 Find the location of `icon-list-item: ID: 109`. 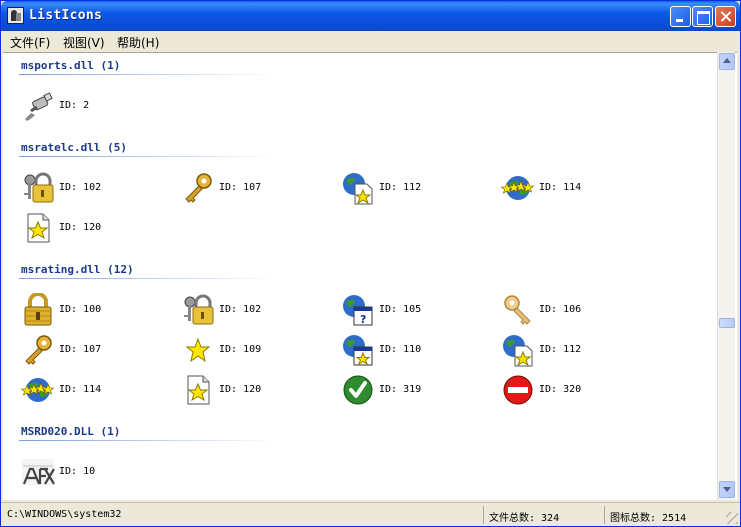

icon-list-item: ID: 109 is located at coordinates (256, 351).